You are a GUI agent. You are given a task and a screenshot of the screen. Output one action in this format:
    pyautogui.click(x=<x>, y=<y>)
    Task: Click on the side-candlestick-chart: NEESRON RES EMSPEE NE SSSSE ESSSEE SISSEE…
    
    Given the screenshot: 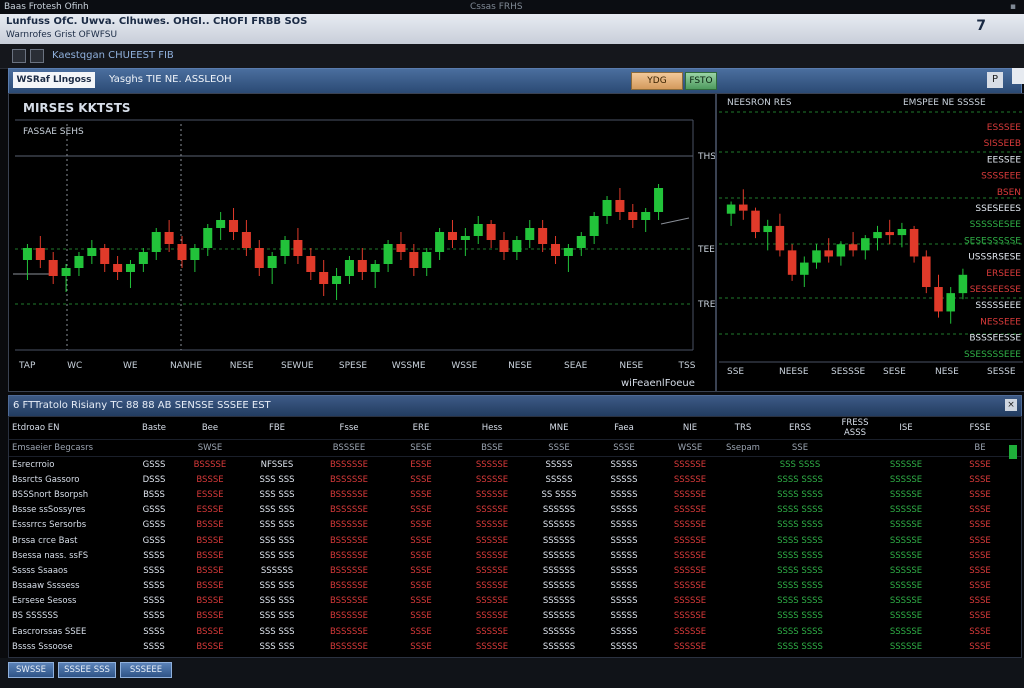 What is the action you would take?
    pyautogui.click(x=870, y=242)
    